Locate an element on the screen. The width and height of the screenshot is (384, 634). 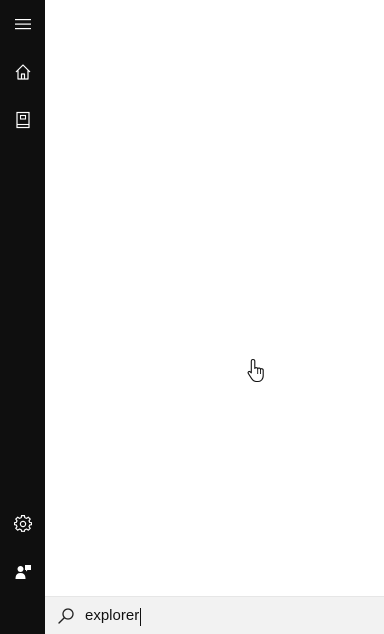
gear-icon is located at coordinates (22, 524).